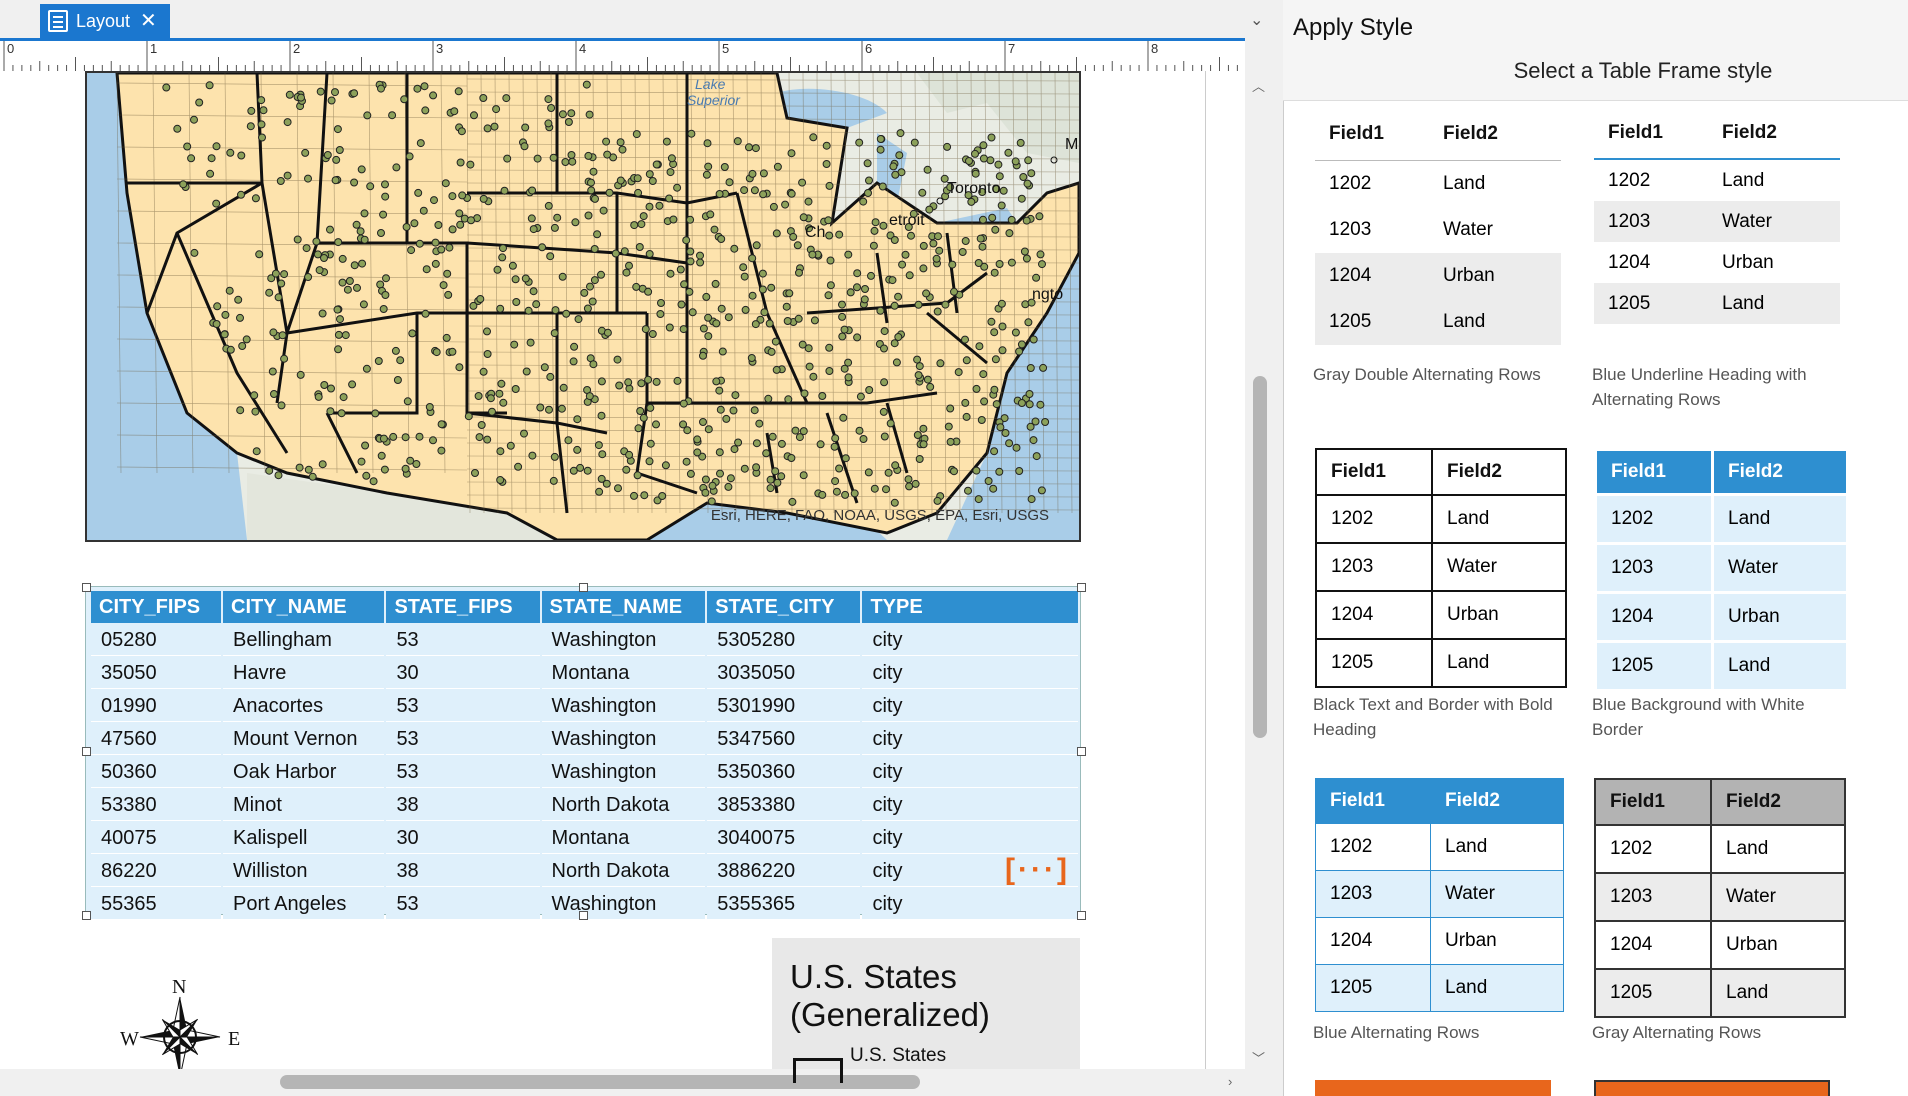  Describe the element at coordinates (463, 673) in the screenshot. I see `table-cell: 30` at that location.